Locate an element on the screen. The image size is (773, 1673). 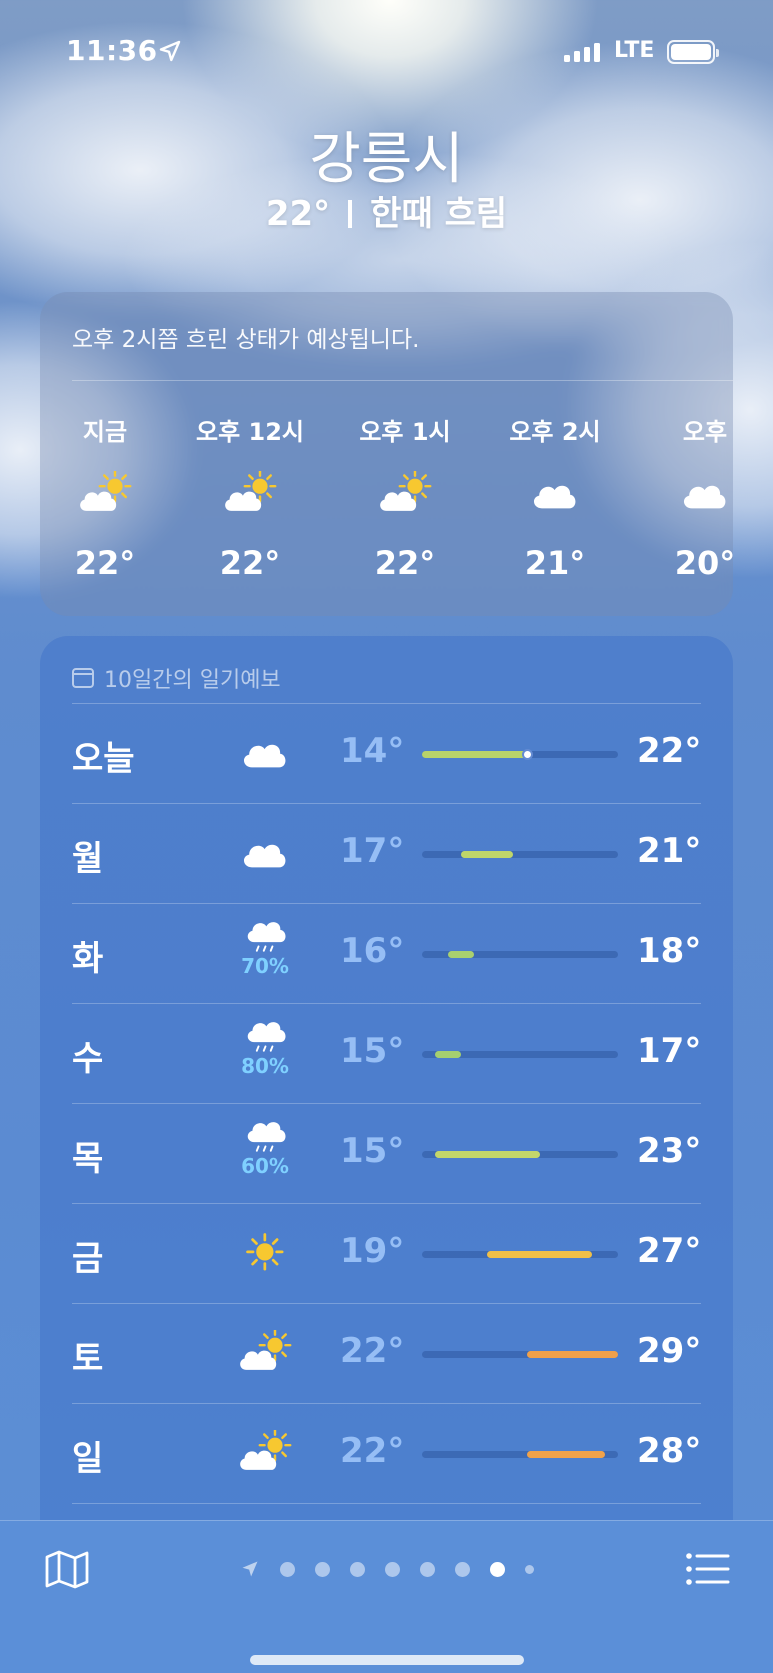
daily-row: 오늘 14° 22° is located at coordinates (386, 754).